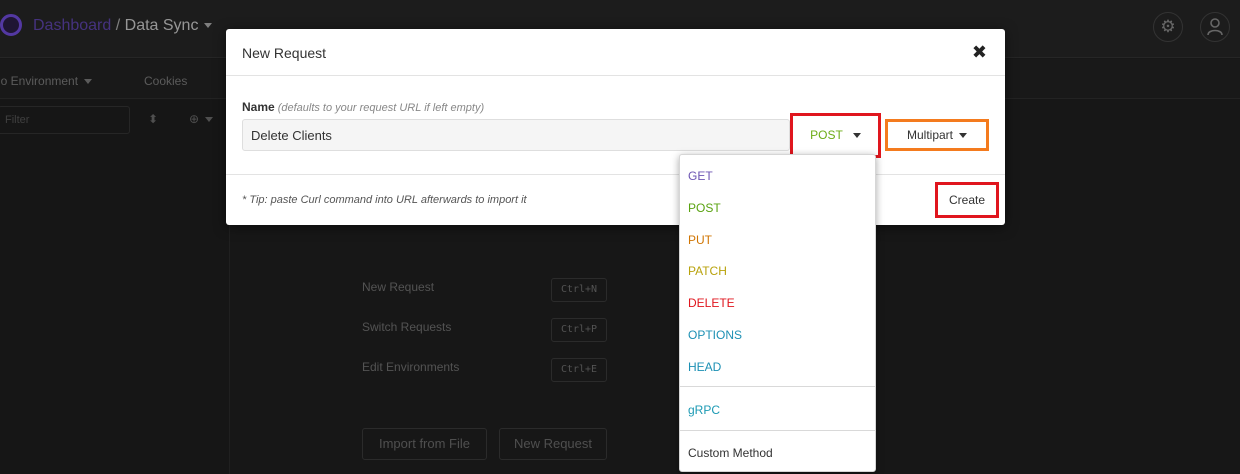 The width and height of the screenshot is (1240, 474). Describe the element at coordinates (711, 303) in the screenshot. I see `method-option-delete: DELETE` at that location.